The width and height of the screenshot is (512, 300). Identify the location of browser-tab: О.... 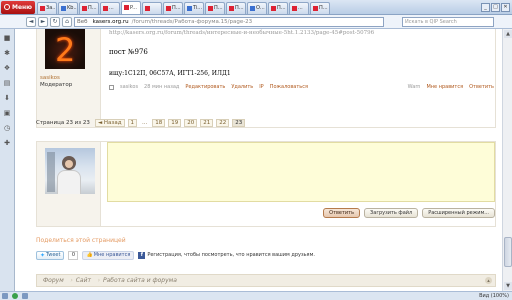
(257, 7).